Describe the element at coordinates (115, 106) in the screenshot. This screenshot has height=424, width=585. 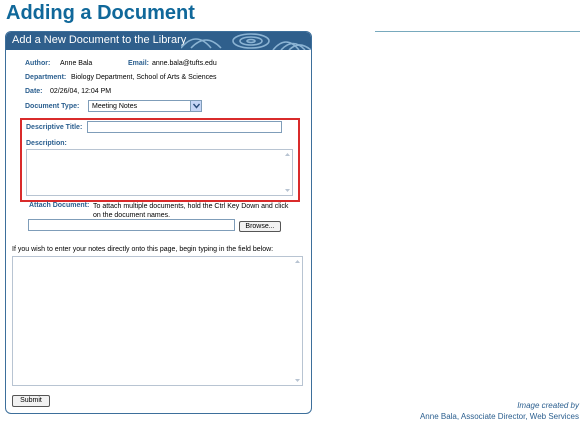
I see `document-type-value: Meeting Notes` at that location.